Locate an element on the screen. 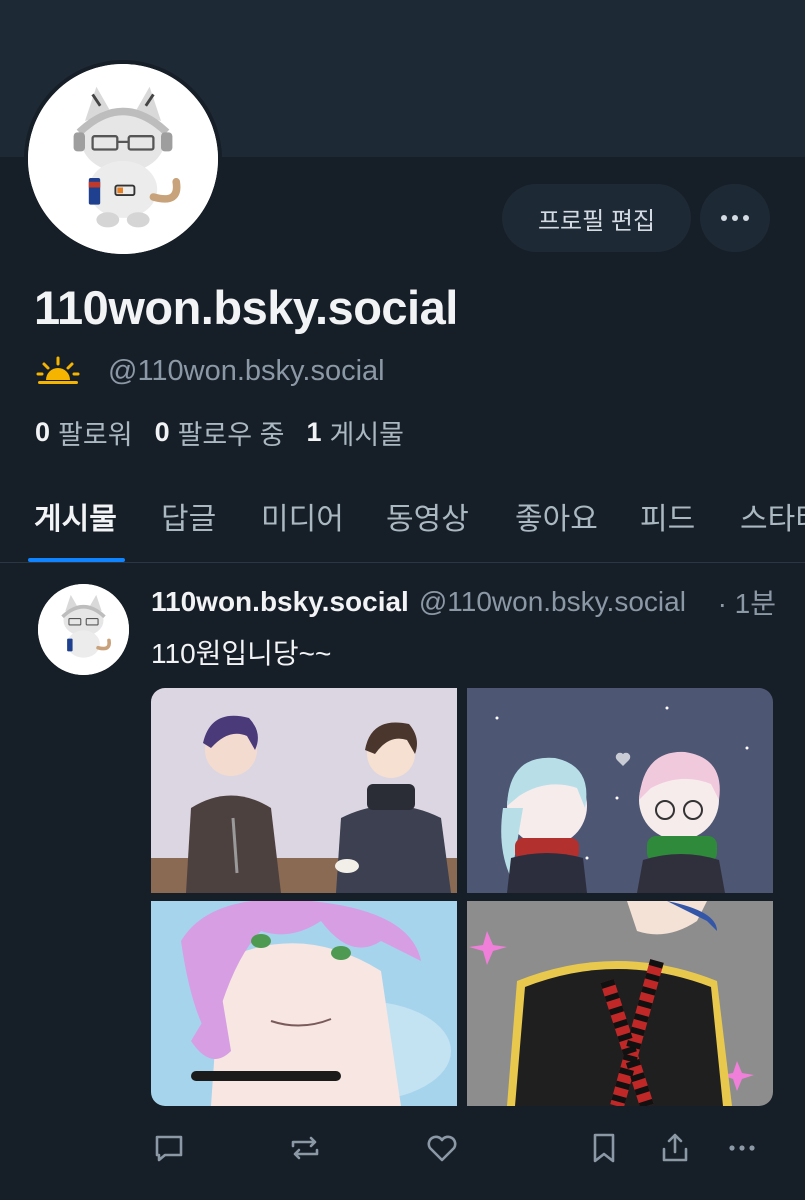  posts-label: 게시물 is located at coordinates (367, 434).